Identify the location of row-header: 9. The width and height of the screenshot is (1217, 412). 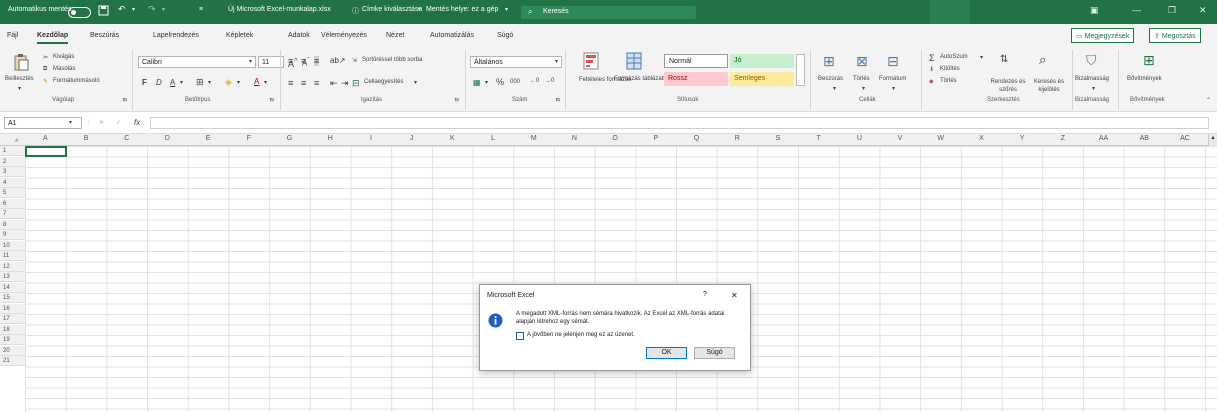
(12, 235).